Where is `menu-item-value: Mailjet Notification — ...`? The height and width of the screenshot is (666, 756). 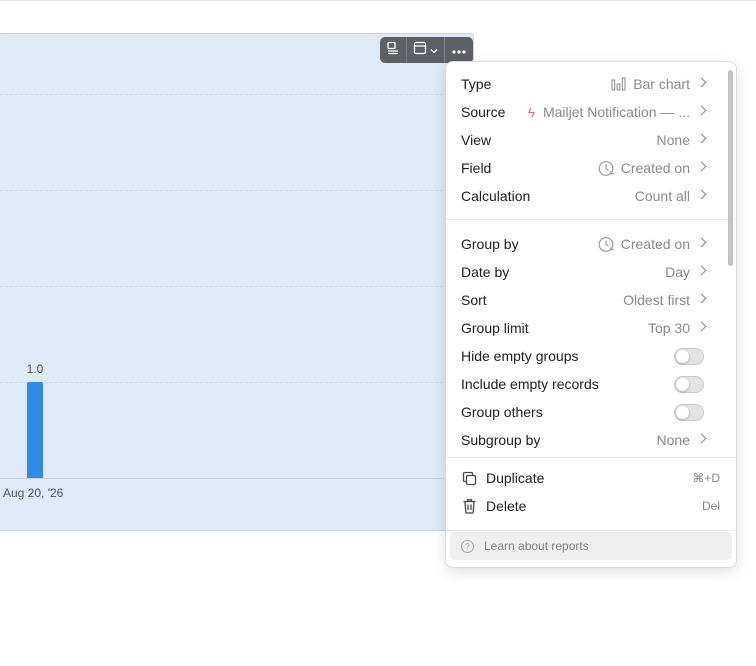 menu-item-value: Mailjet Notification — ... is located at coordinates (616, 112).